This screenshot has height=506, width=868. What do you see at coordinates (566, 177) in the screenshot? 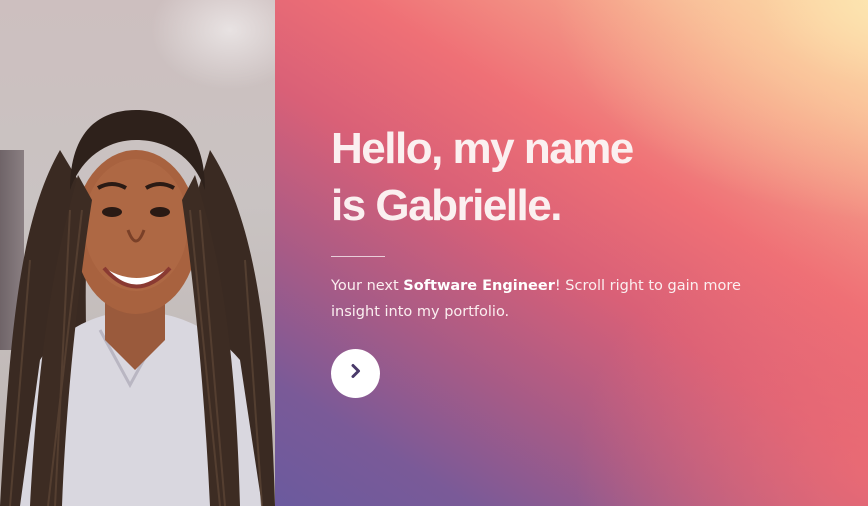
I see `hero-title: Hello, my name is Gabrielle.` at bounding box center [566, 177].